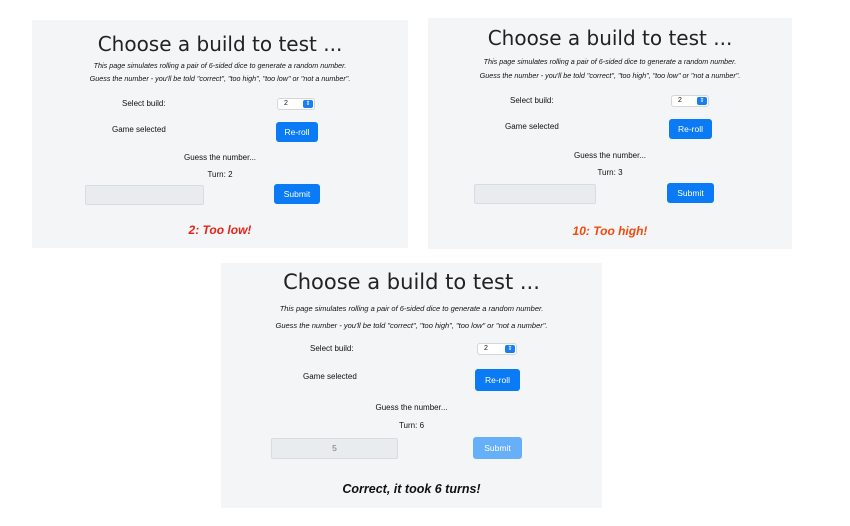 The height and width of the screenshot is (526, 850). What do you see at coordinates (220, 230) in the screenshot?
I see `result-message: 2: Too low!` at bounding box center [220, 230].